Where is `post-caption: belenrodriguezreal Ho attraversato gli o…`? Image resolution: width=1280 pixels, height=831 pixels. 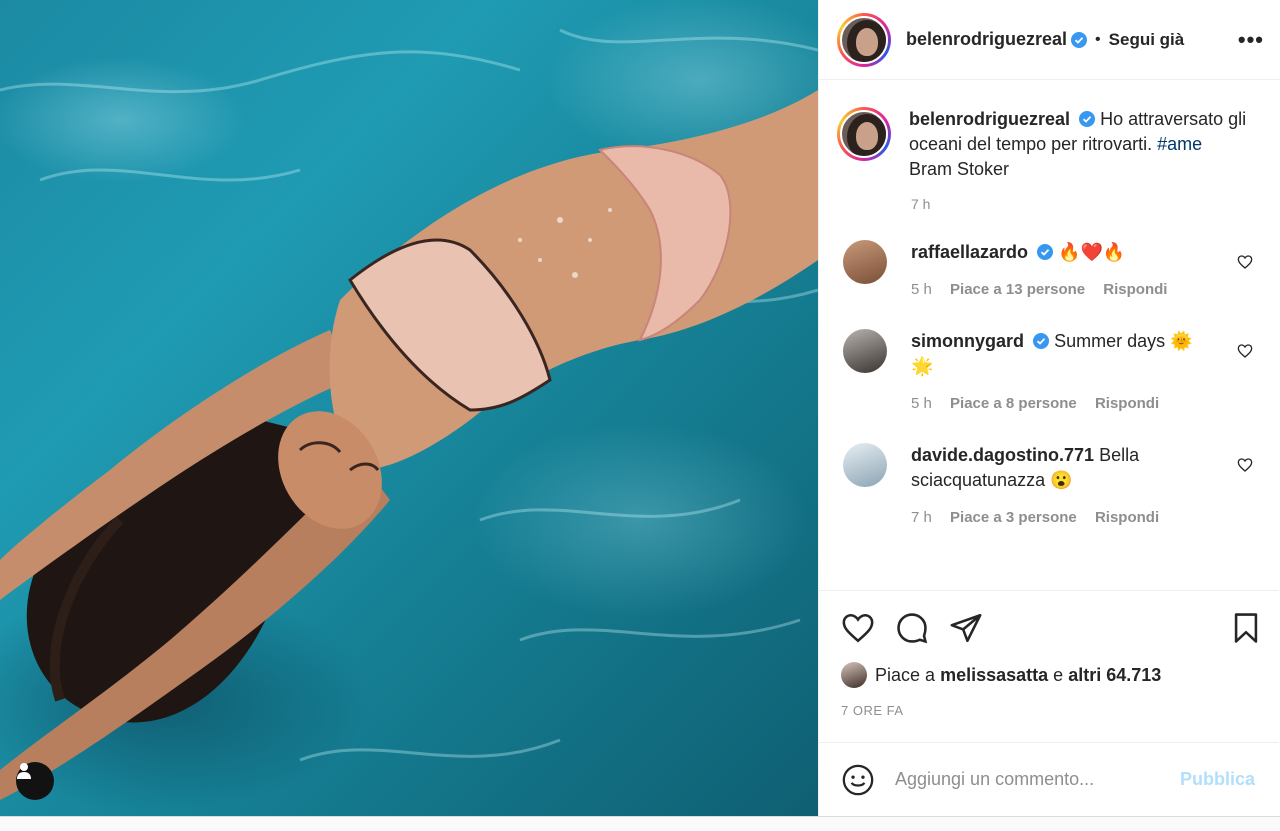 post-caption: belenrodriguezreal Ho attraversato gli o… is located at coordinates (1050, 144).